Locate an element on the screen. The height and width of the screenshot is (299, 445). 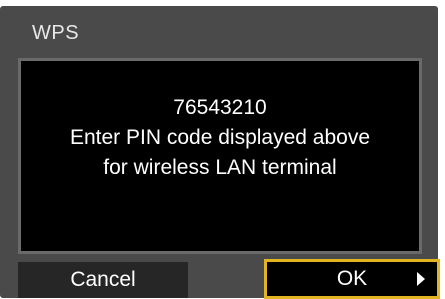
cancel-button: Cancel is located at coordinates (103, 280).